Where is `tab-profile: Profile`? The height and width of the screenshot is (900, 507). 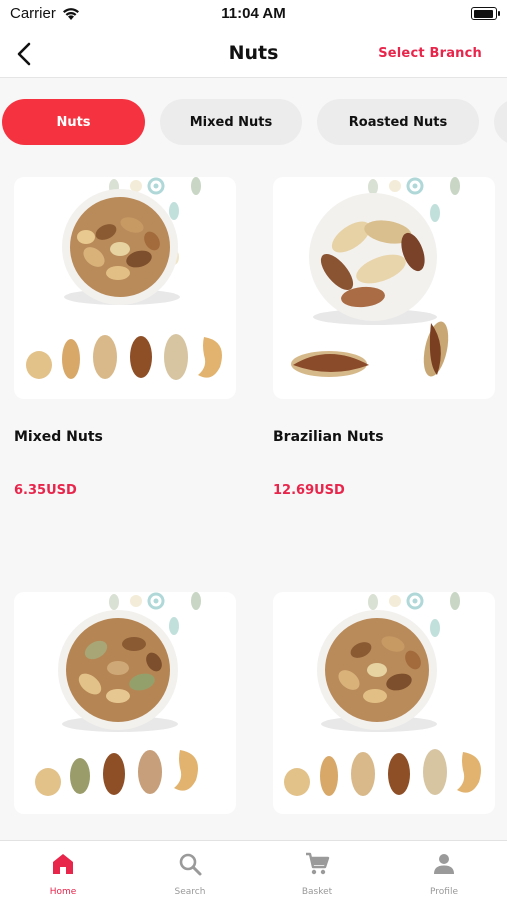
tab-profile: Profile is located at coordinates (444, 870).